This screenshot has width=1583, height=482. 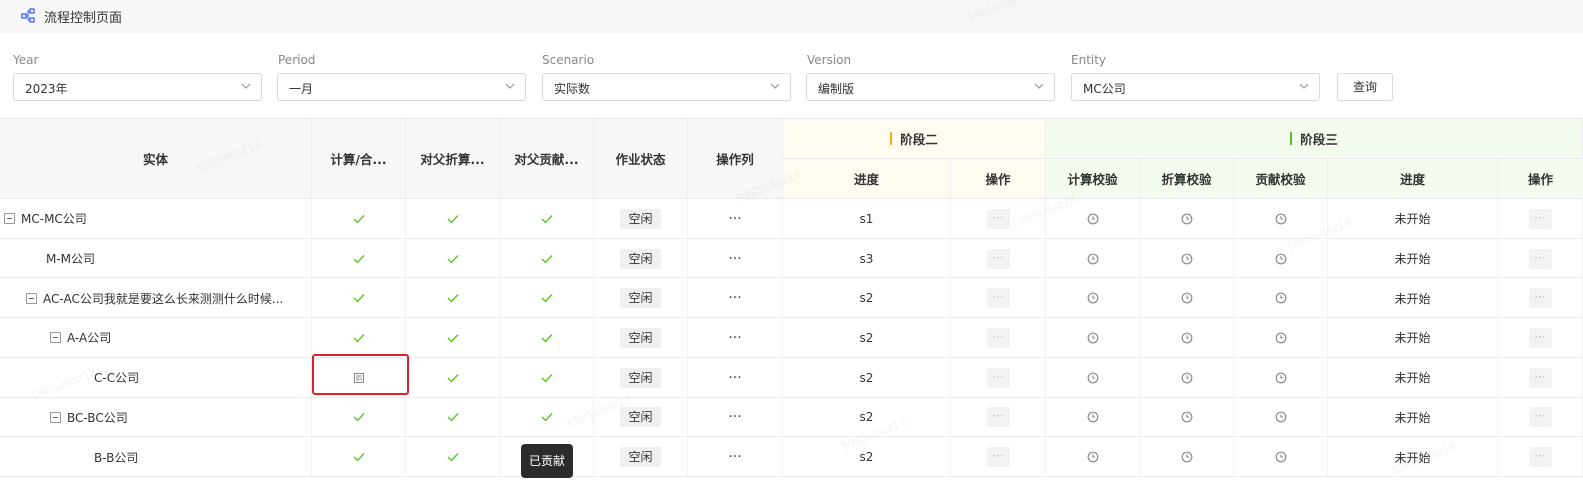 What do you see at coordinates (1540, 179) in the screenshot?
I see `col-header-stage3-op: 操作` at bounding box center [1540, 179].